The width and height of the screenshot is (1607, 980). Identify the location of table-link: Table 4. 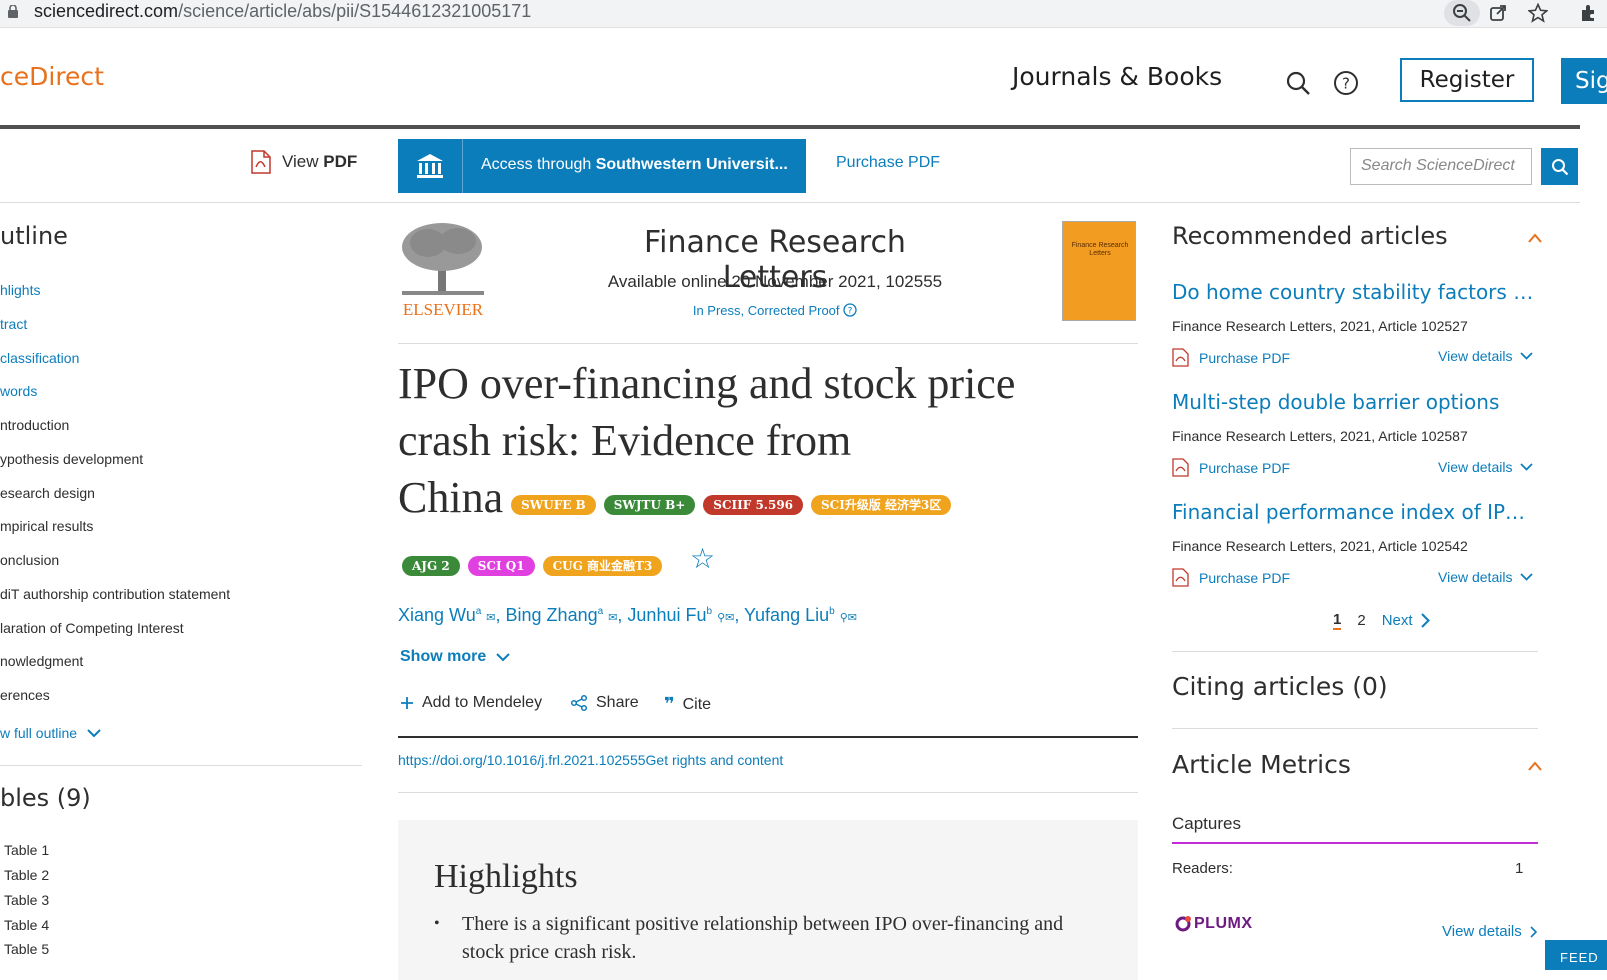
(26, 925).